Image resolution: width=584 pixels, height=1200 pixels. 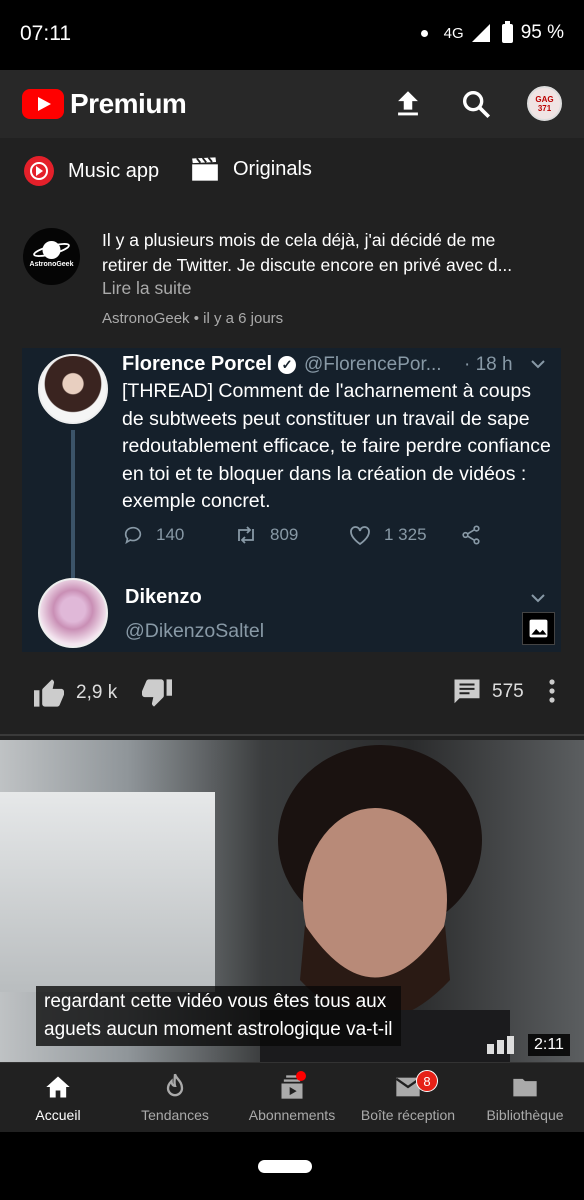 I want to click on reply-author-name: Dikenzo, so click(x=163, y=597).